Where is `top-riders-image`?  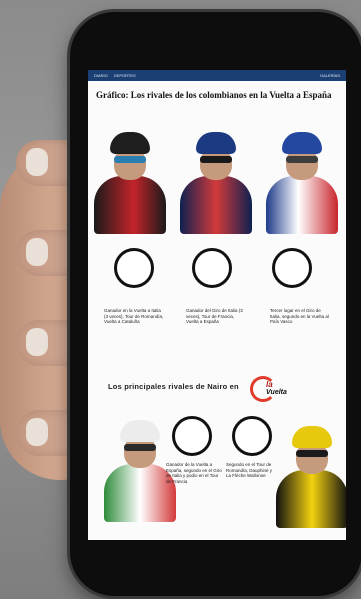
top-riders-image is located at coordinates (217, 178).